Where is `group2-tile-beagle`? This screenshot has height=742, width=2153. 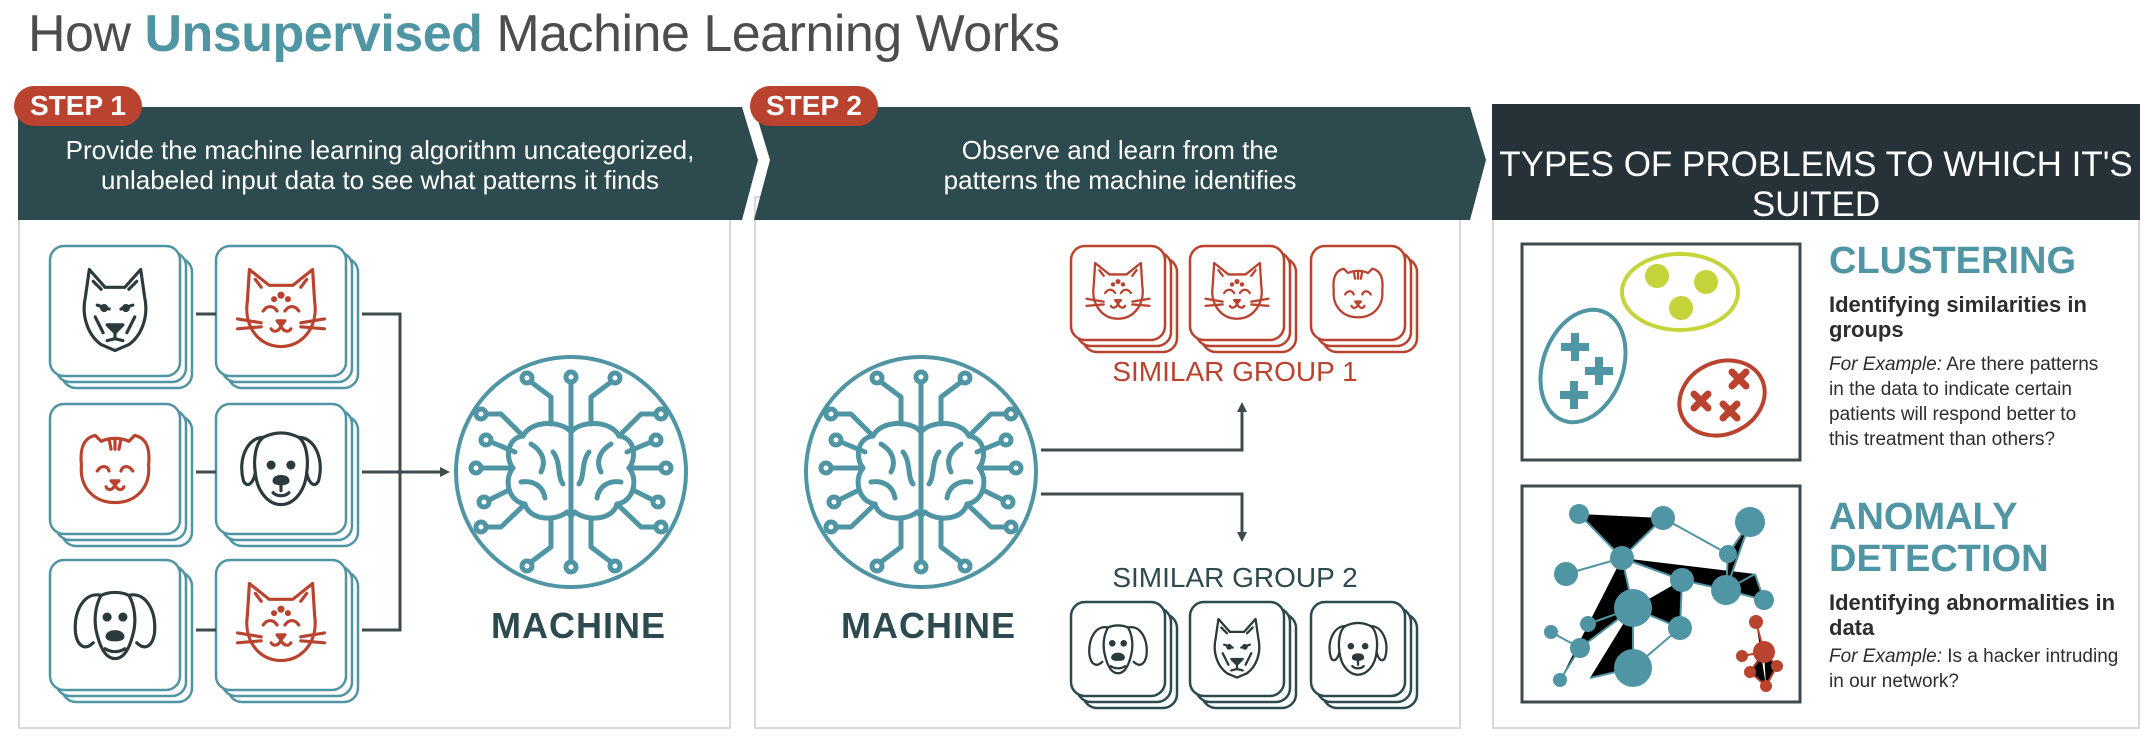 group2-tile-beagle is located at coordinates (1124, 655).